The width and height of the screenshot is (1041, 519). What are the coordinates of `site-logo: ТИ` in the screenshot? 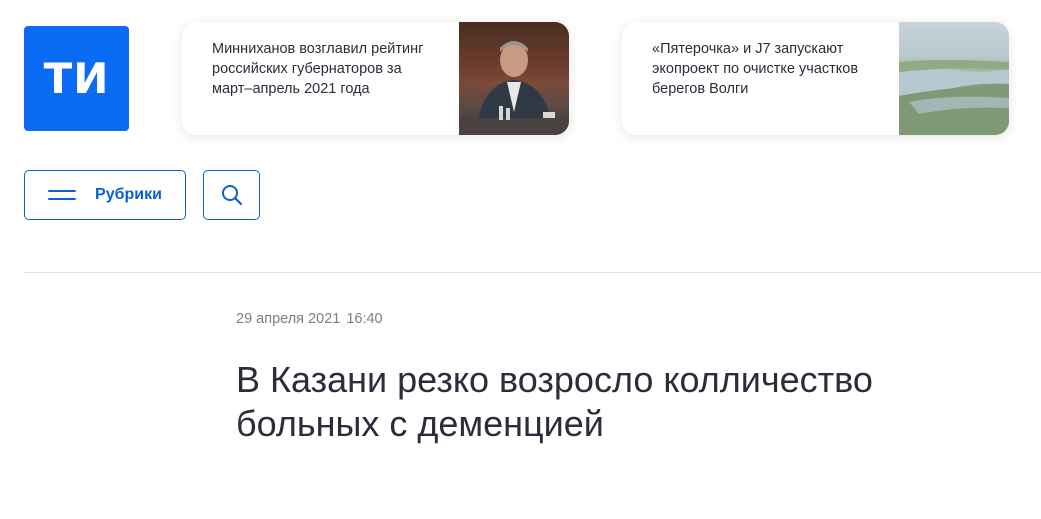 It's located at (76, 78).